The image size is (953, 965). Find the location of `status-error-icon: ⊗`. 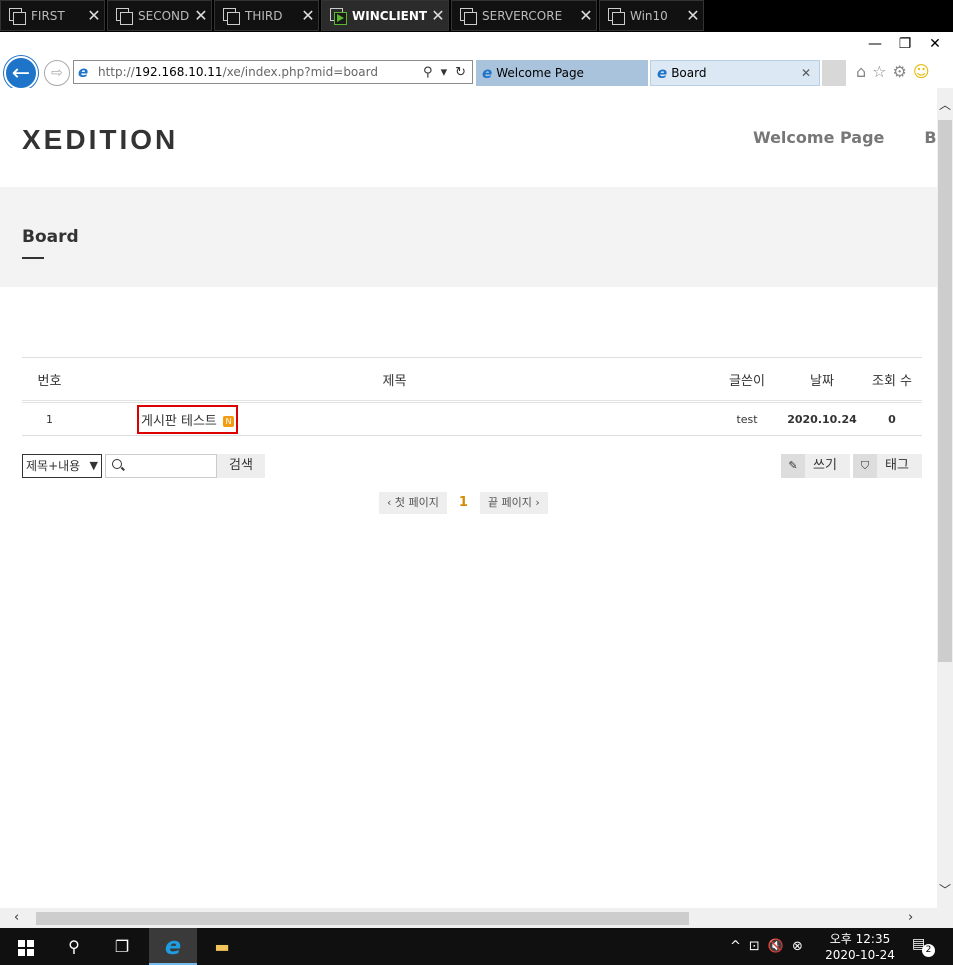

status-error-icon: ⊗ is located at coordinates (797, 946).